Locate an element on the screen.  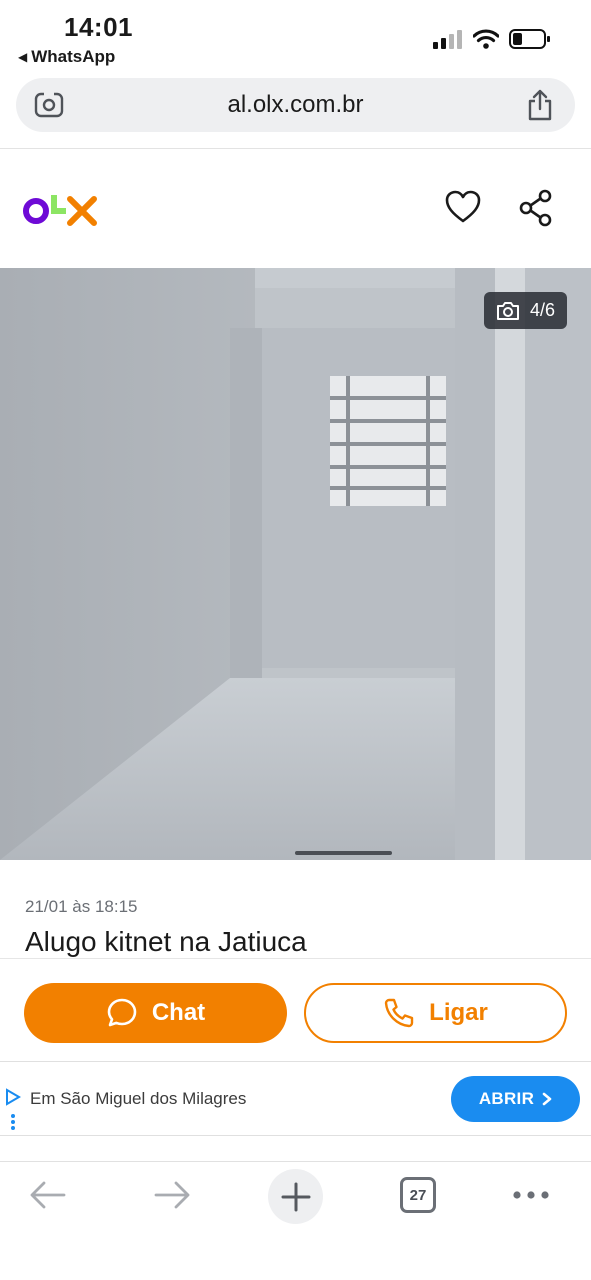
signal-icon is located at coordinates (447, 39).